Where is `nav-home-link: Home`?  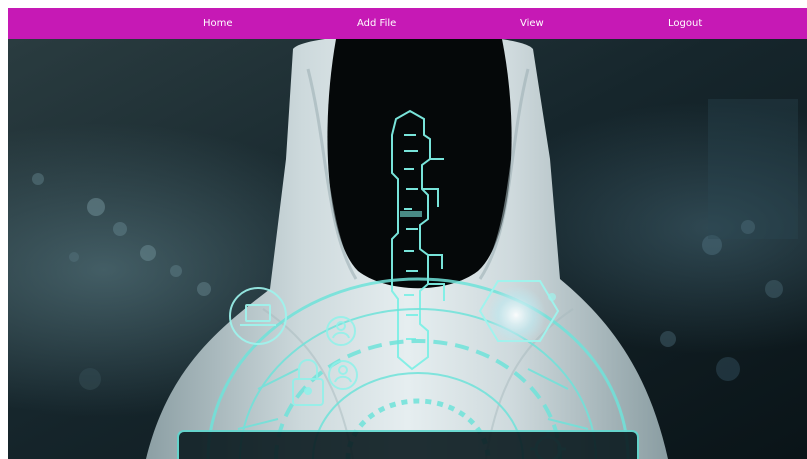 nav-home-link: Home is located at coordinates (218, 23).